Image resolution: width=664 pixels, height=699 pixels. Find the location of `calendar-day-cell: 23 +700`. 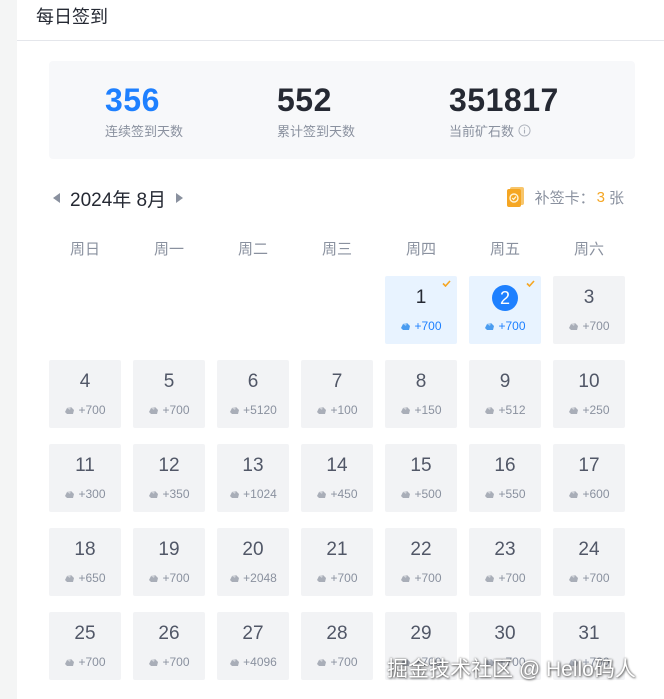

calendar-day-cell: 23 +700 is located at coordinates (505, 562).